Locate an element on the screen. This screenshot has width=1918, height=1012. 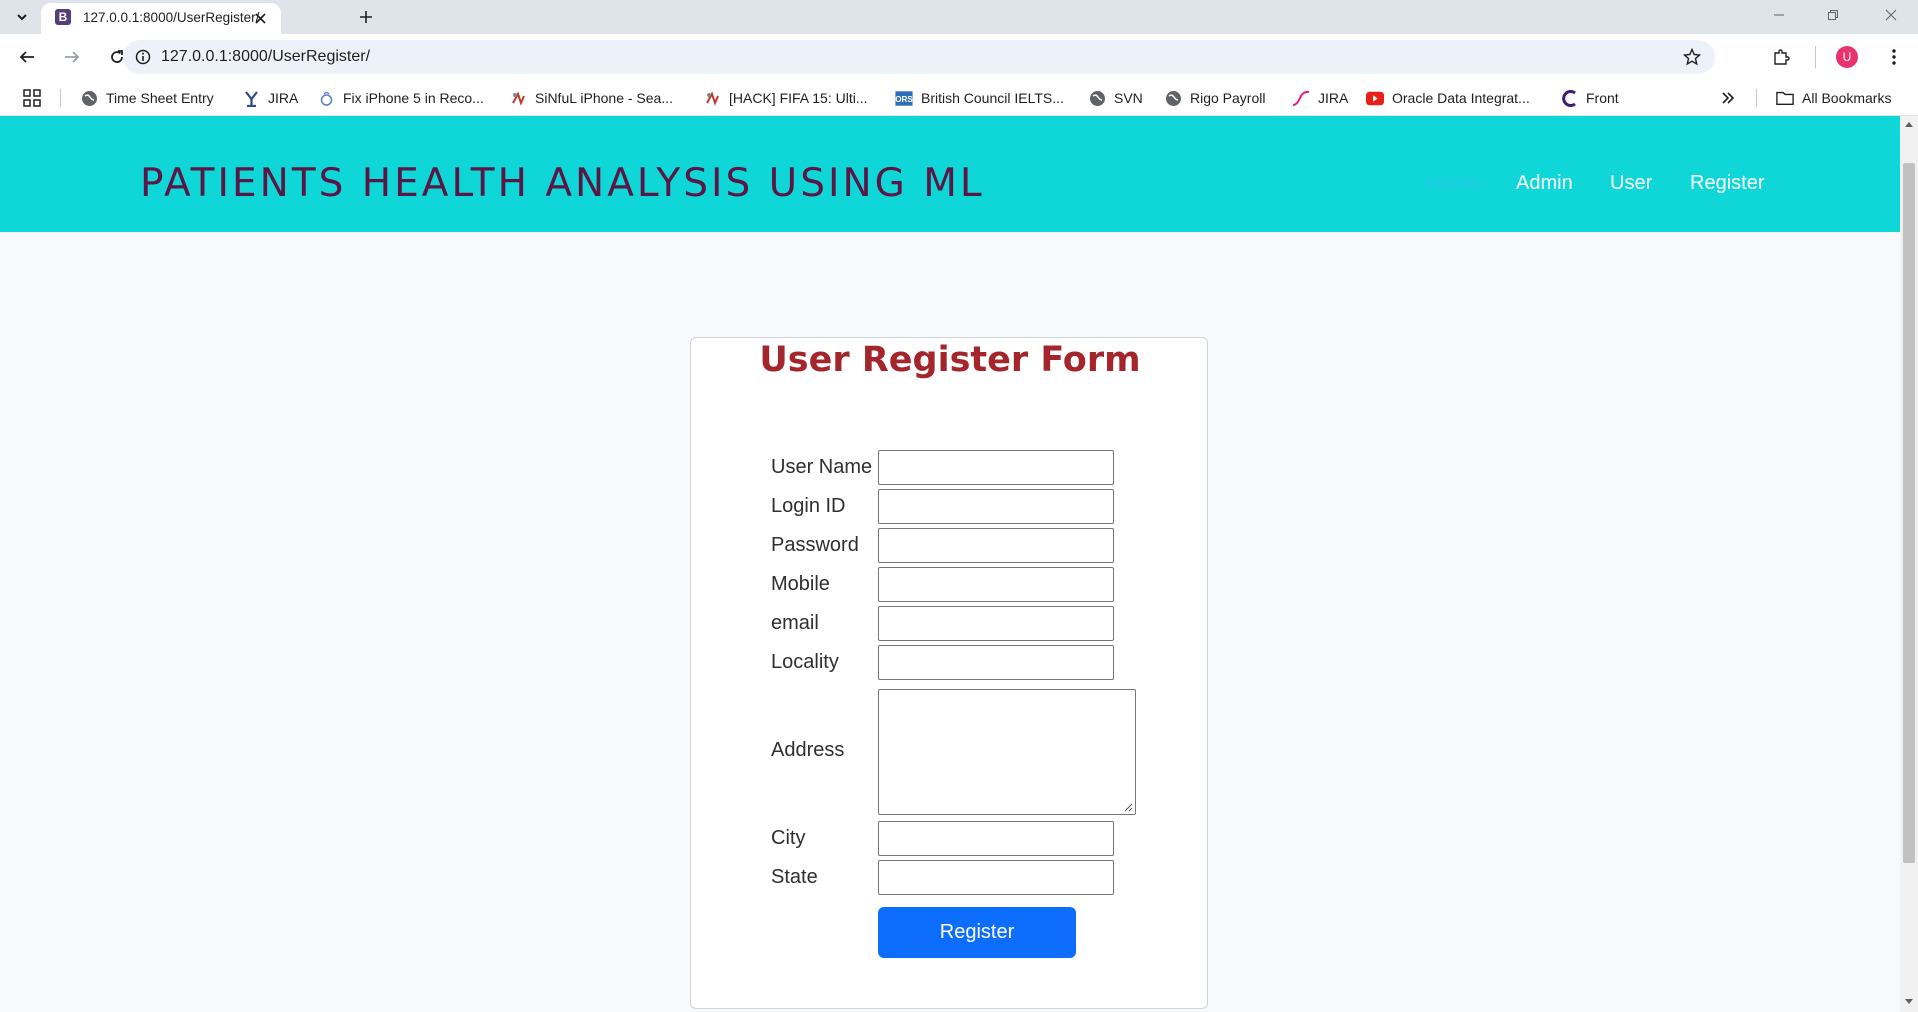
all-bookmarks-button: All Bookmarks is located at coordinates (1833, 98).